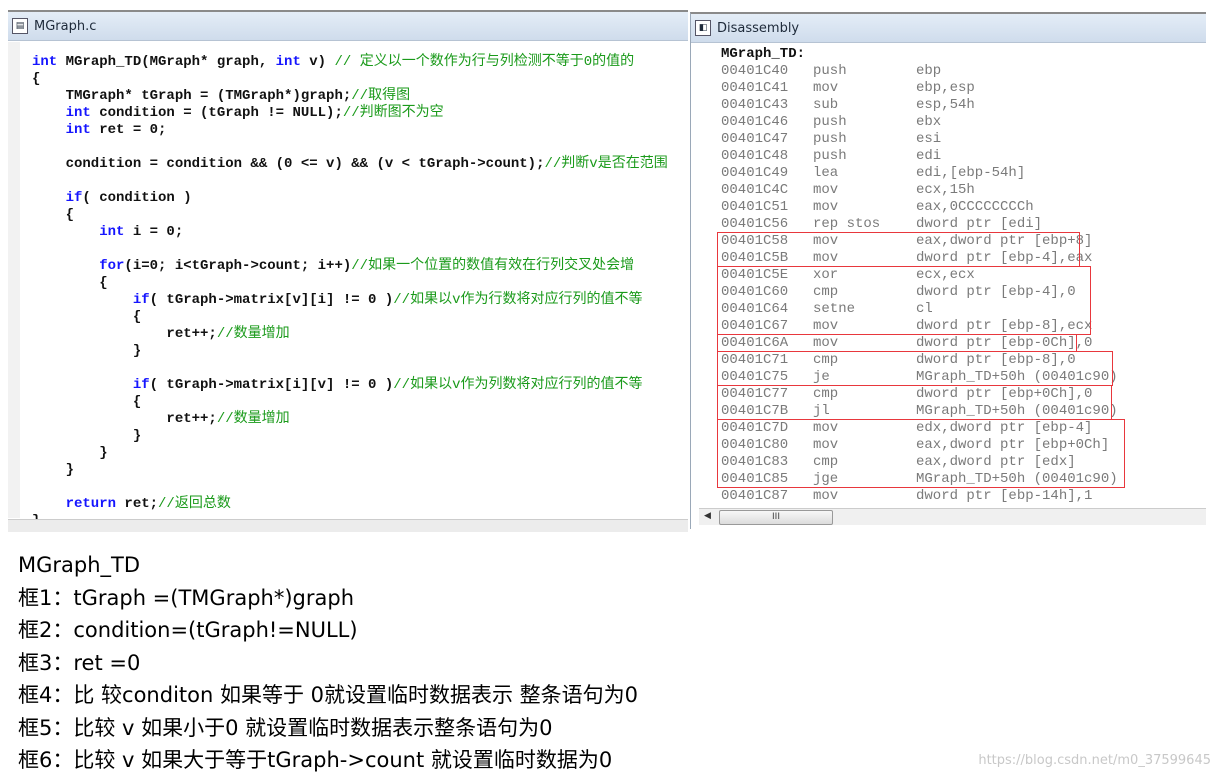 The height and width of the screenshot is (777, 1217). I want to click on asm-operands: ebp, so click(929, 71).